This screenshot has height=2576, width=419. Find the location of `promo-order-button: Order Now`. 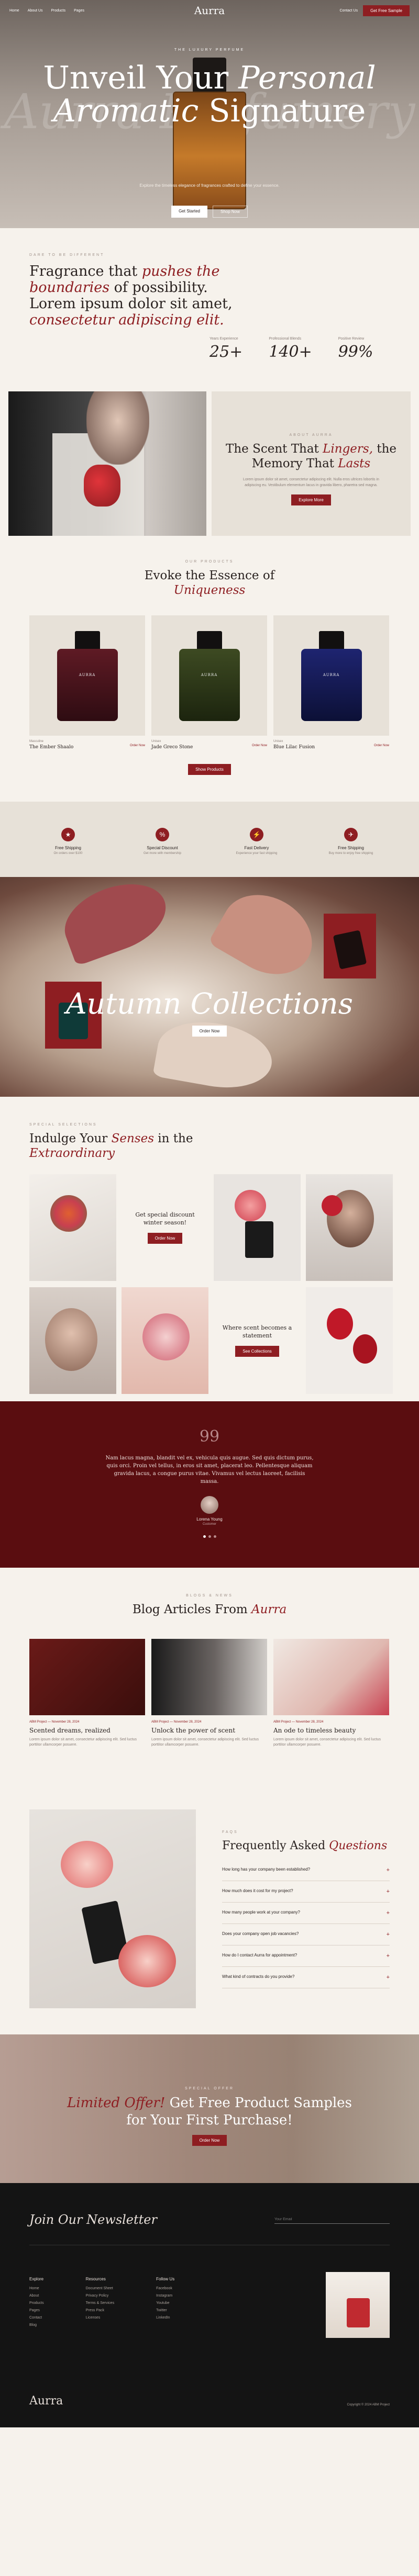

promo-order-button: Order Now is located at coordinates (165, 1238).